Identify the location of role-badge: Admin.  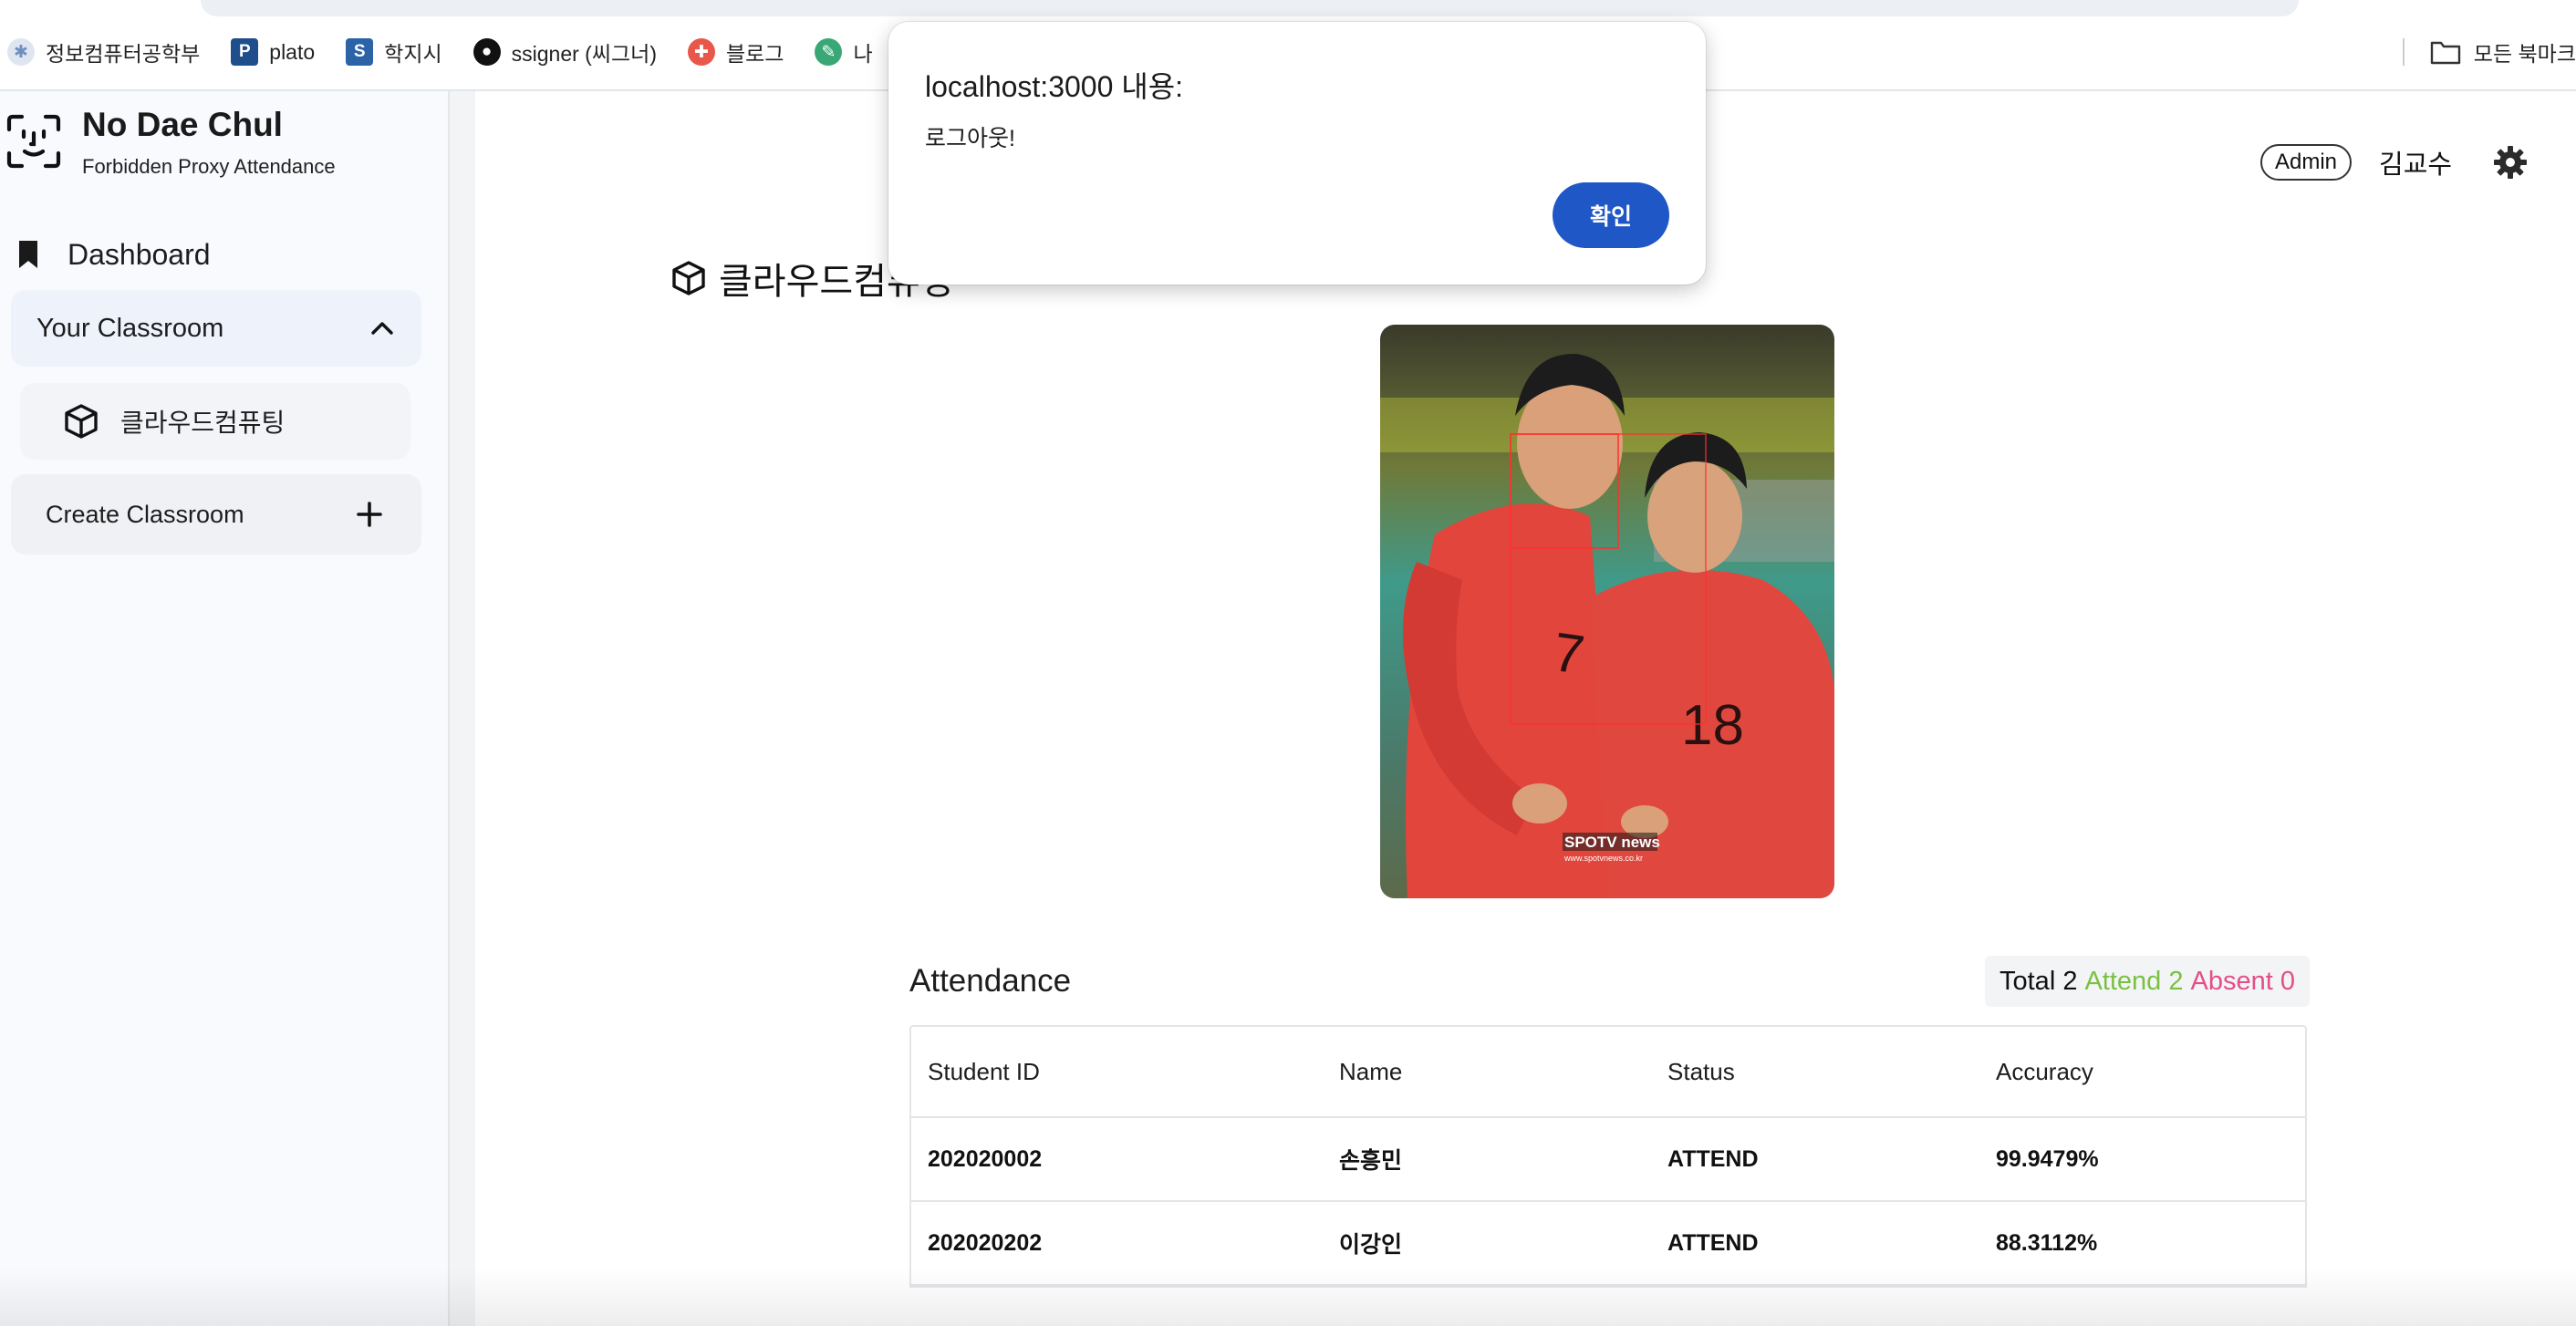
(2306, 163).